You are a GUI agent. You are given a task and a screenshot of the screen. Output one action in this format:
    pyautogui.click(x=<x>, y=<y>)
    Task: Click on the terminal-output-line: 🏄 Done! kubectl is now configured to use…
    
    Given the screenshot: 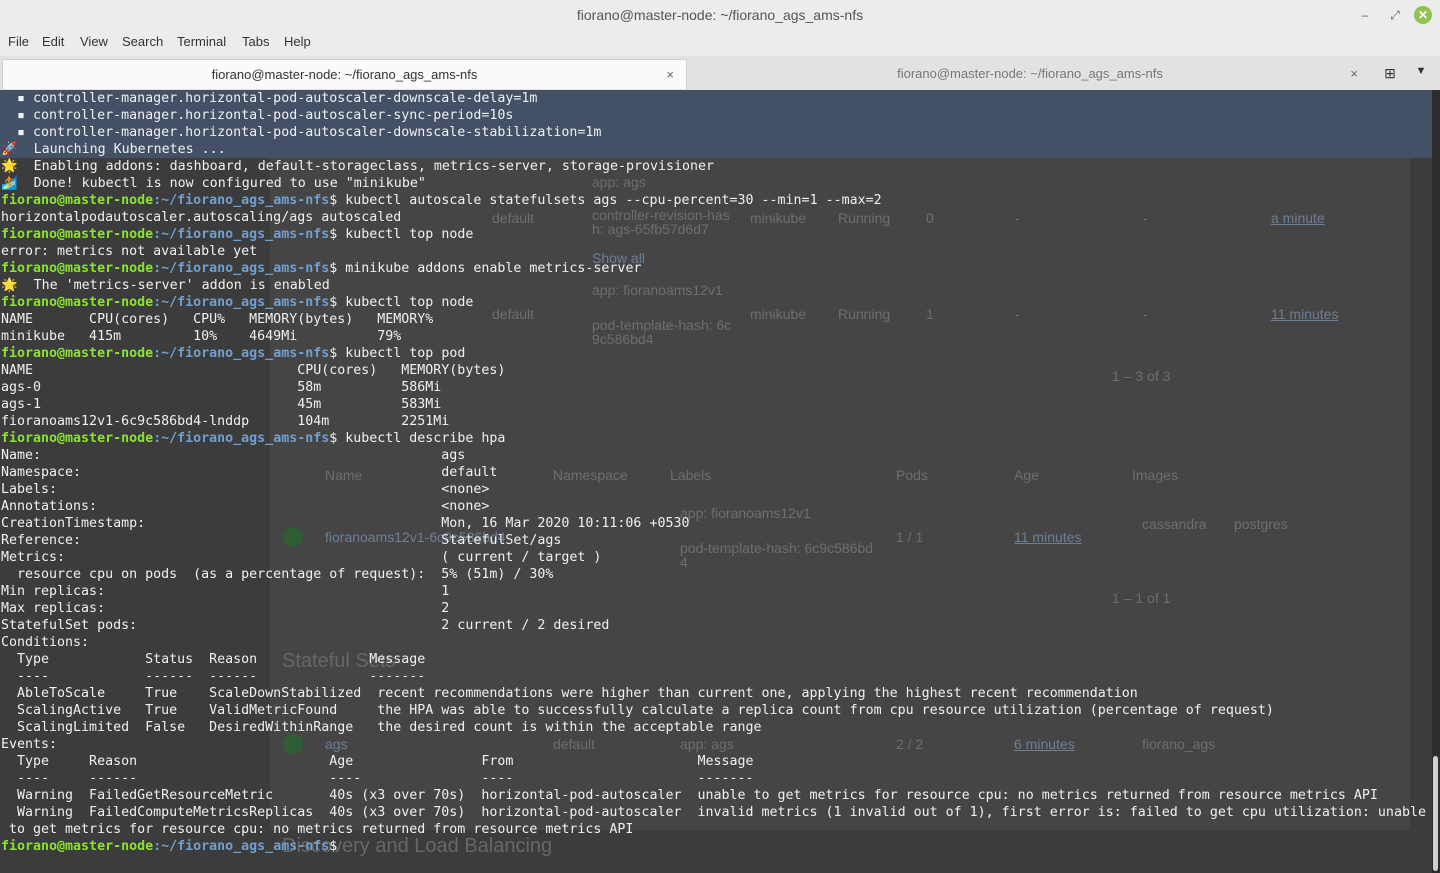 What is the action you would take?
    pyautogui.click(x=713, y=183)
    